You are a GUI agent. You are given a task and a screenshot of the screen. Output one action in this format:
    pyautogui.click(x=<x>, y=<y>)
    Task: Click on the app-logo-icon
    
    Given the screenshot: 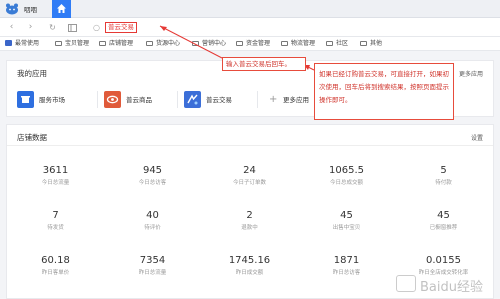 What is the action you would take?
    pyautogui.click(x=12, y=9)
    